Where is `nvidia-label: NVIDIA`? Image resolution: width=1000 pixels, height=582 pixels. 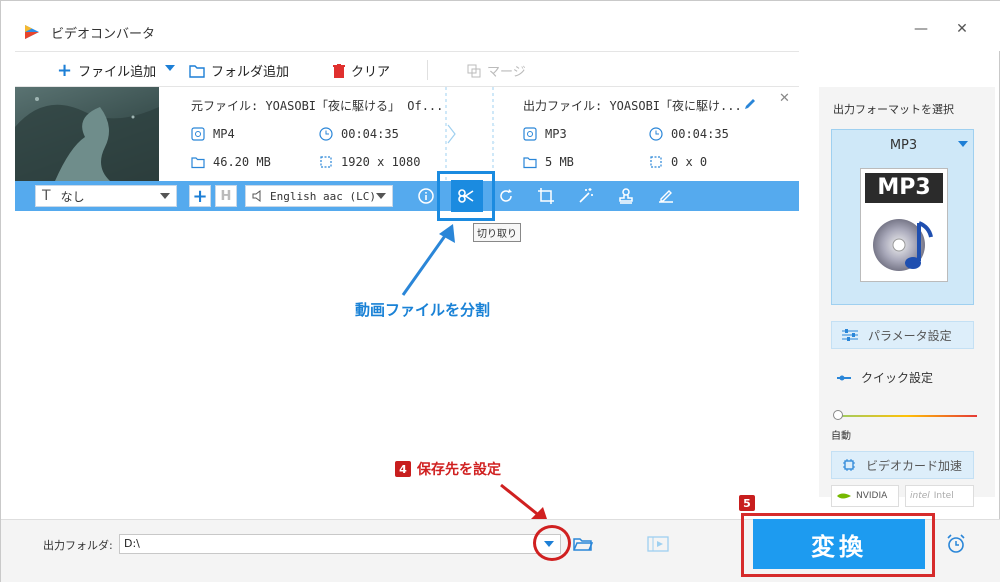
nvidia-label: NVIDIA is located at coordinates (872, 496).